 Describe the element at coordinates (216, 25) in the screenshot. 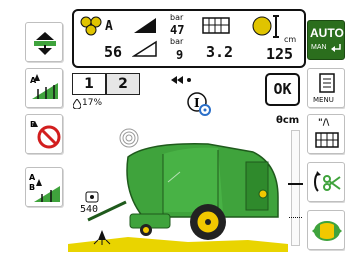

I see `net-roll-icon` at that location.